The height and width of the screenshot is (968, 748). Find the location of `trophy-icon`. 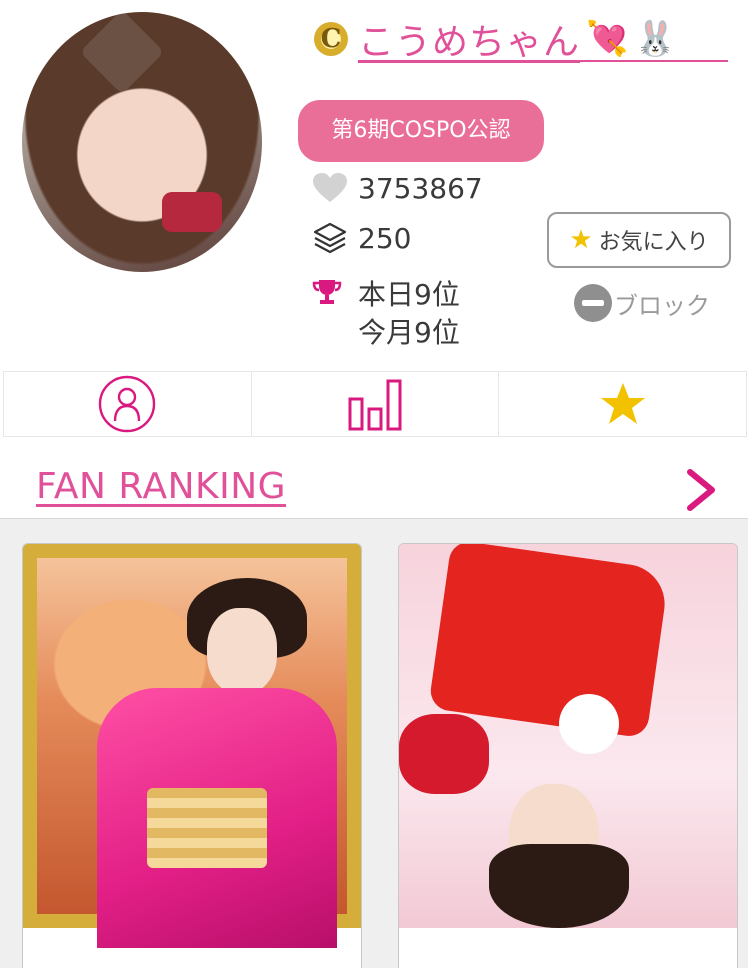

trophy-icon is located at coordinates (330, 314).